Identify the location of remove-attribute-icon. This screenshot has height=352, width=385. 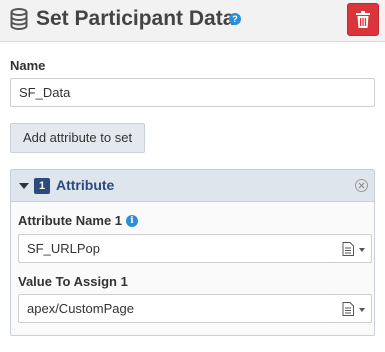
(361, 185).